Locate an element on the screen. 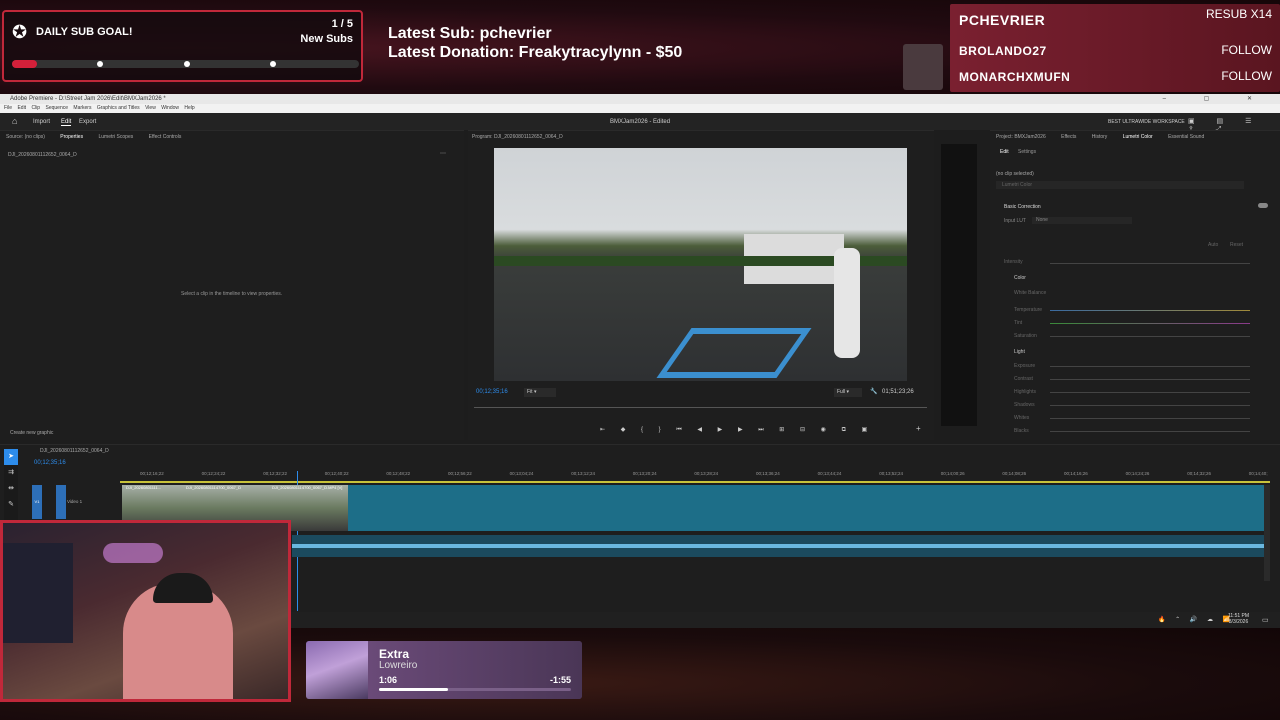  lumetri-effect-select: Lumetri Color is located at coordinates (1120, 185).